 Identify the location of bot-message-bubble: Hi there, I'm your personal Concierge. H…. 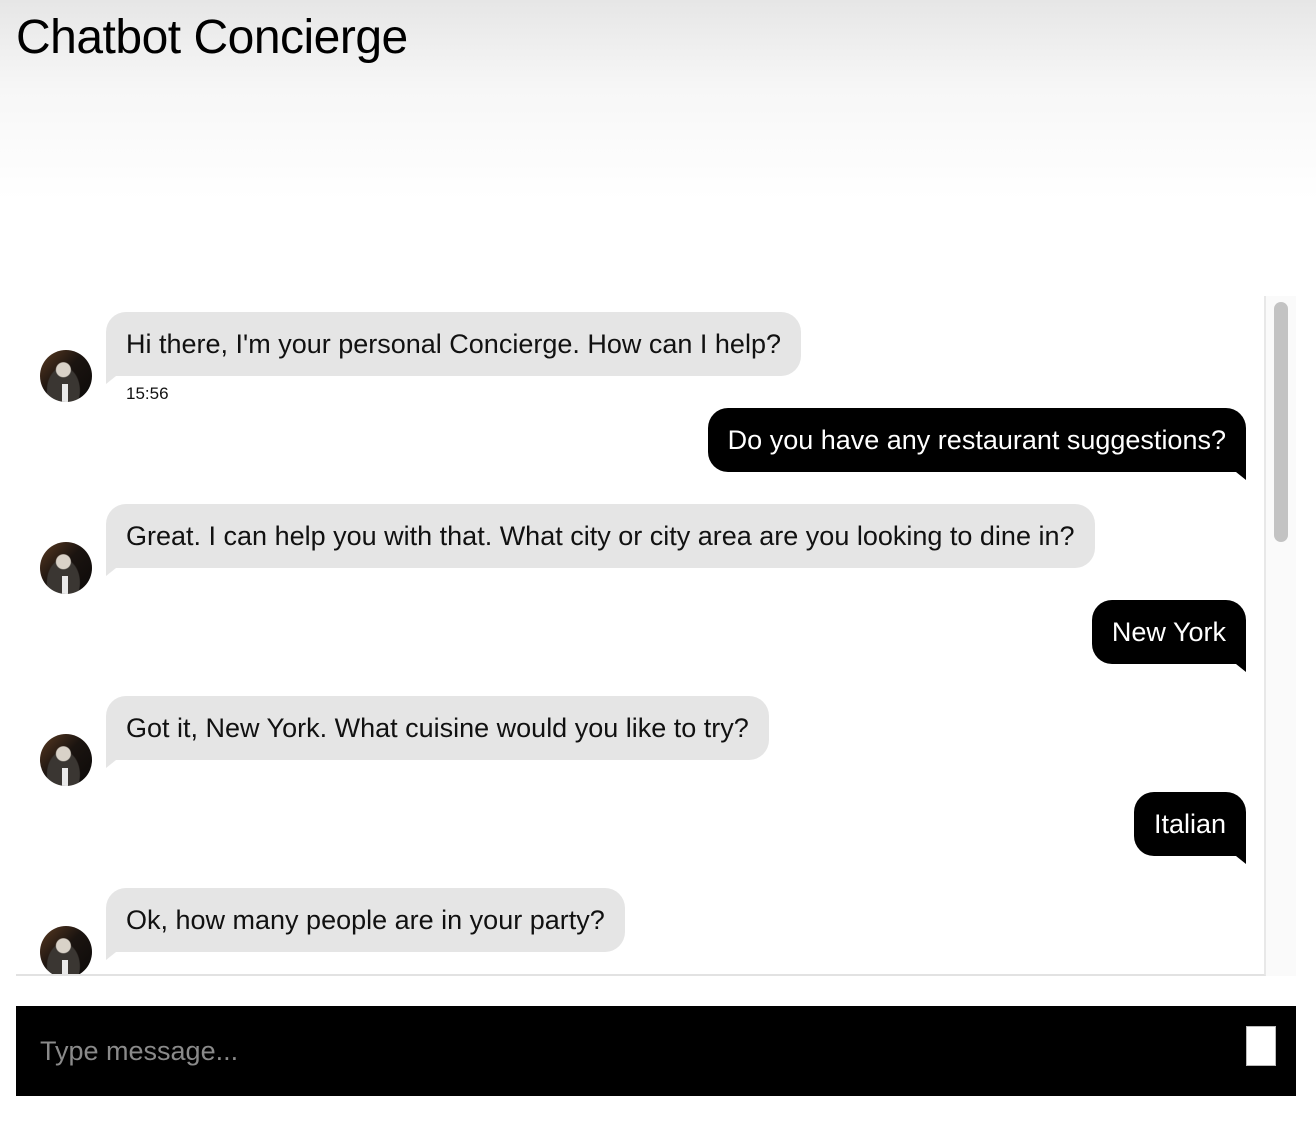
(453, 348).